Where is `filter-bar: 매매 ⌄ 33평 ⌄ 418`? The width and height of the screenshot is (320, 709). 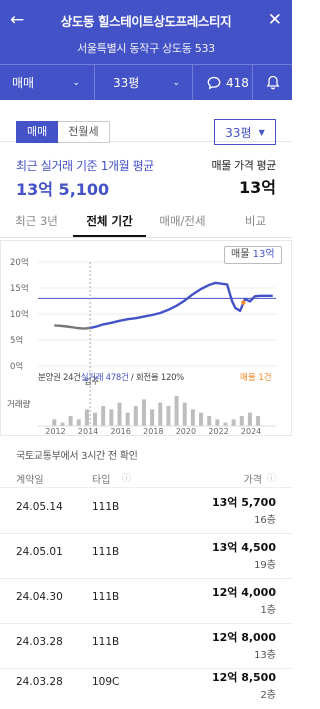
filter-bar: 매매 ⌄ 33평 ⌄ 418 is located at coordinates (146, 82).